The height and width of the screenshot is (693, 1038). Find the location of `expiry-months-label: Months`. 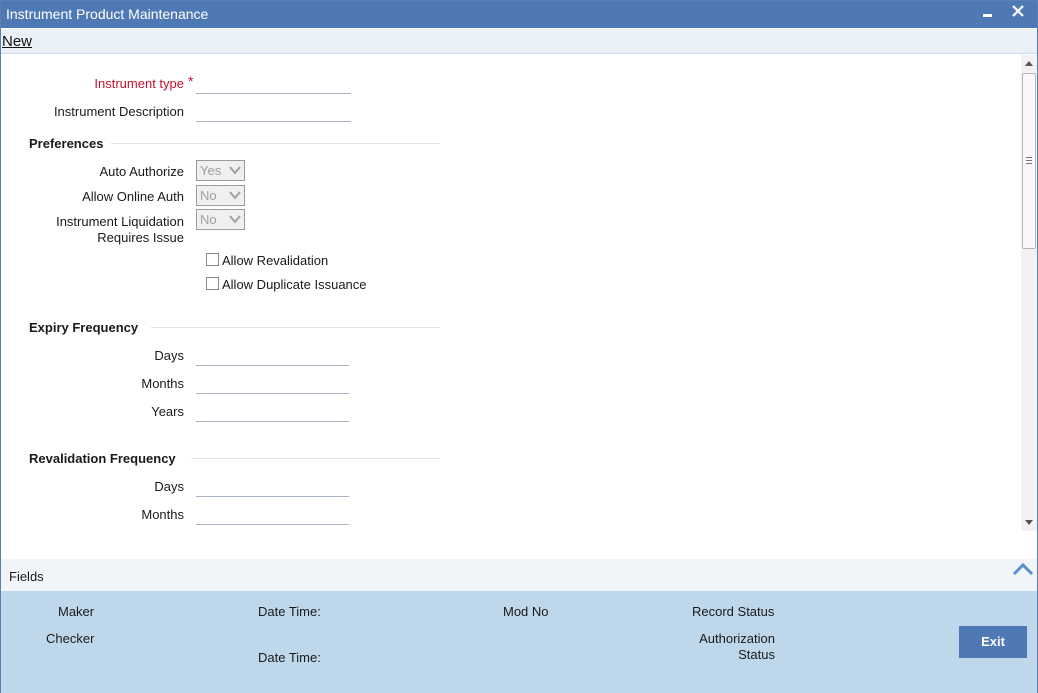

expiry-months-label: Months is located at coordinates (162, 383).